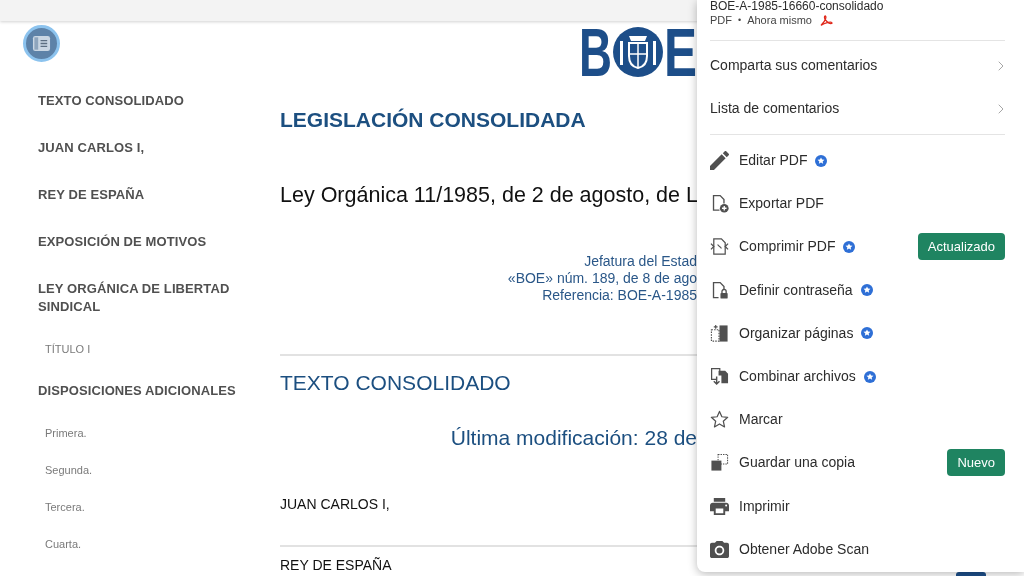 Image resolution: width=1024 pixels, height=576 pixels. Describe the element at coordinates (826, 20) in the screenshot. I see `pdf-icon` at that location.